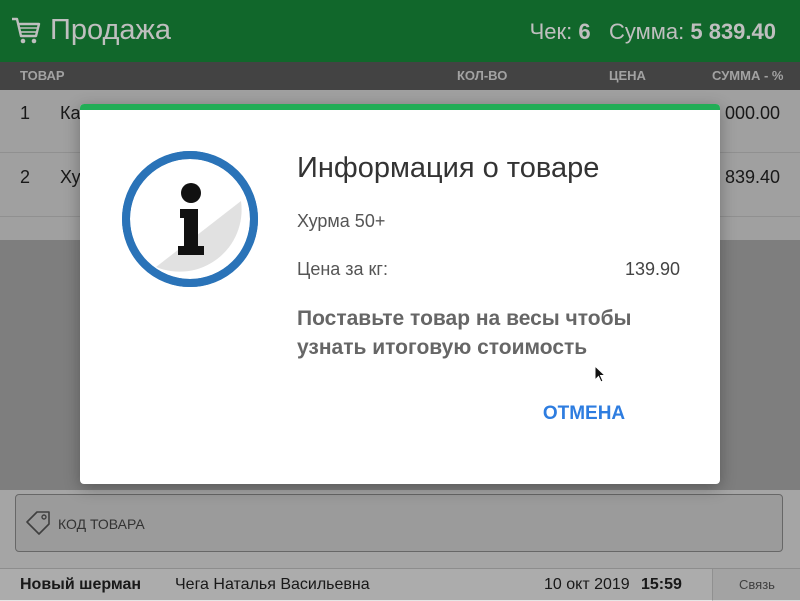  I want to click on cursor-icon, so click(600, 374).